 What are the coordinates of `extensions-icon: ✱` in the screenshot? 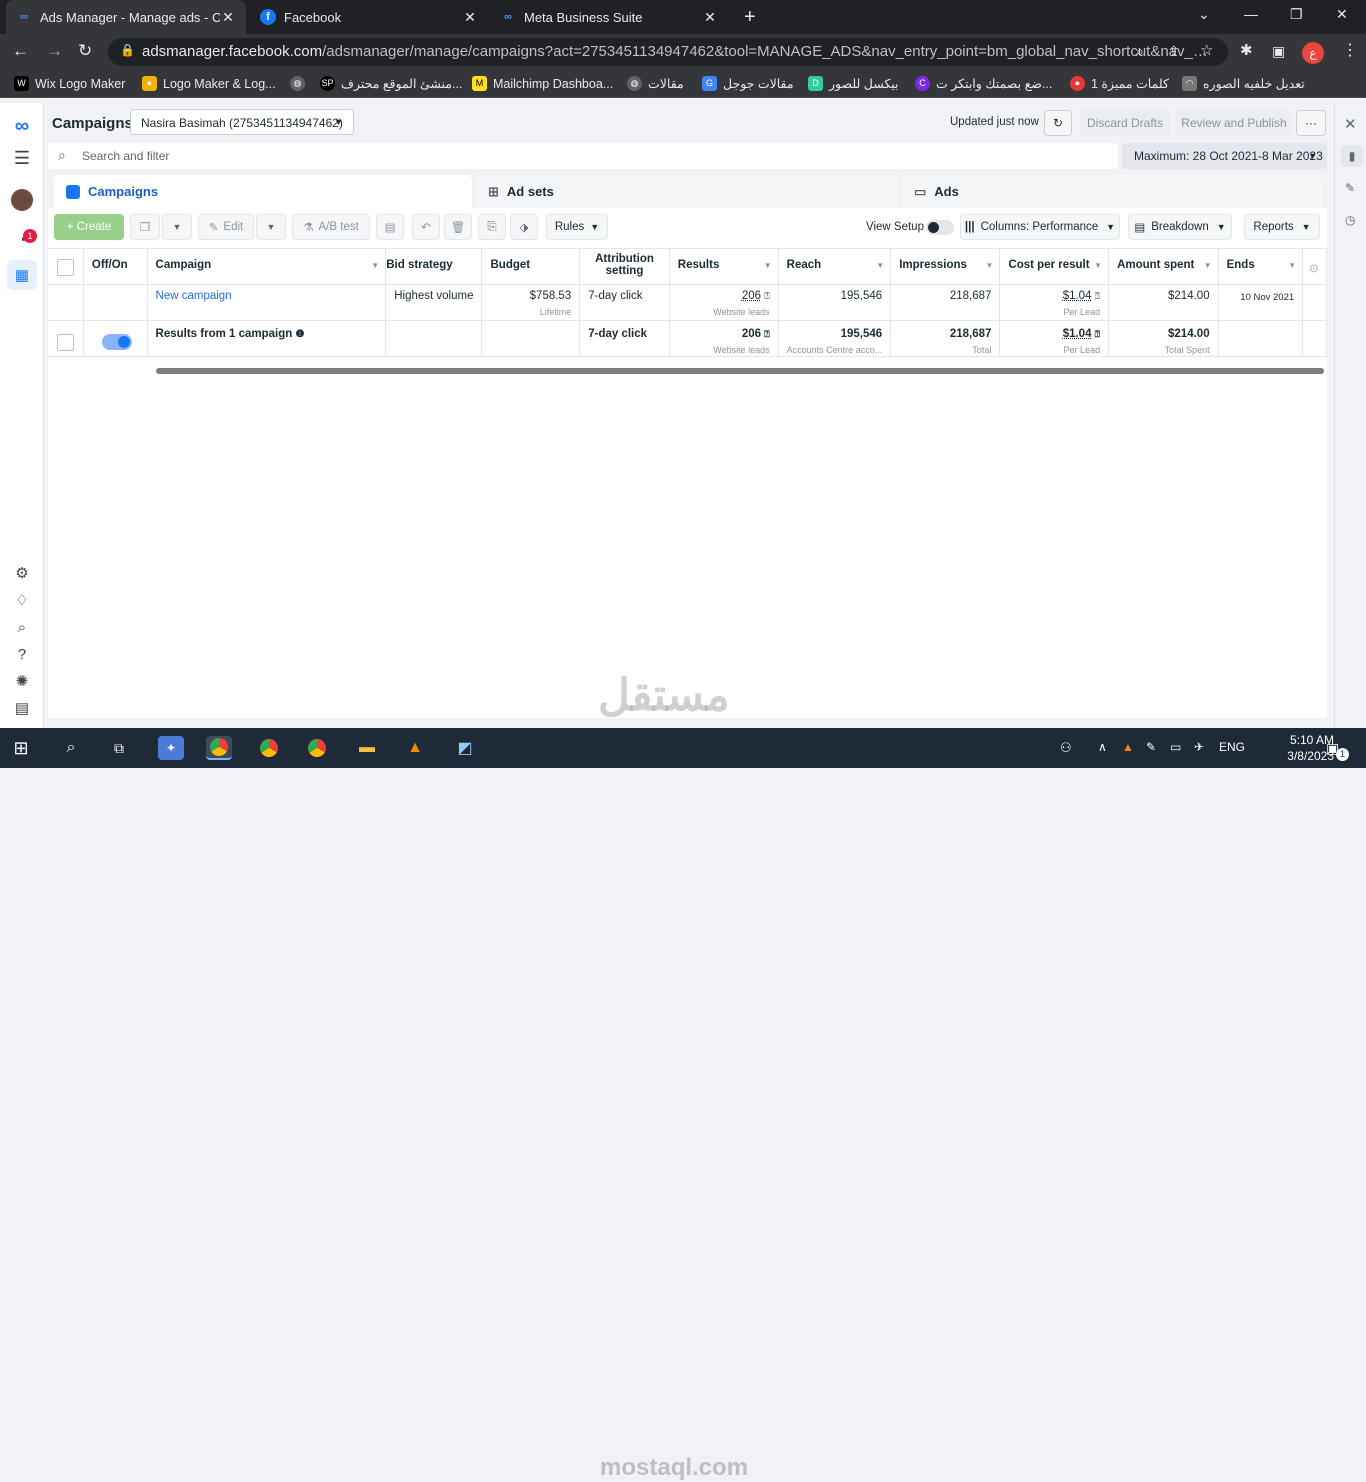 It's located at (1246, 51).